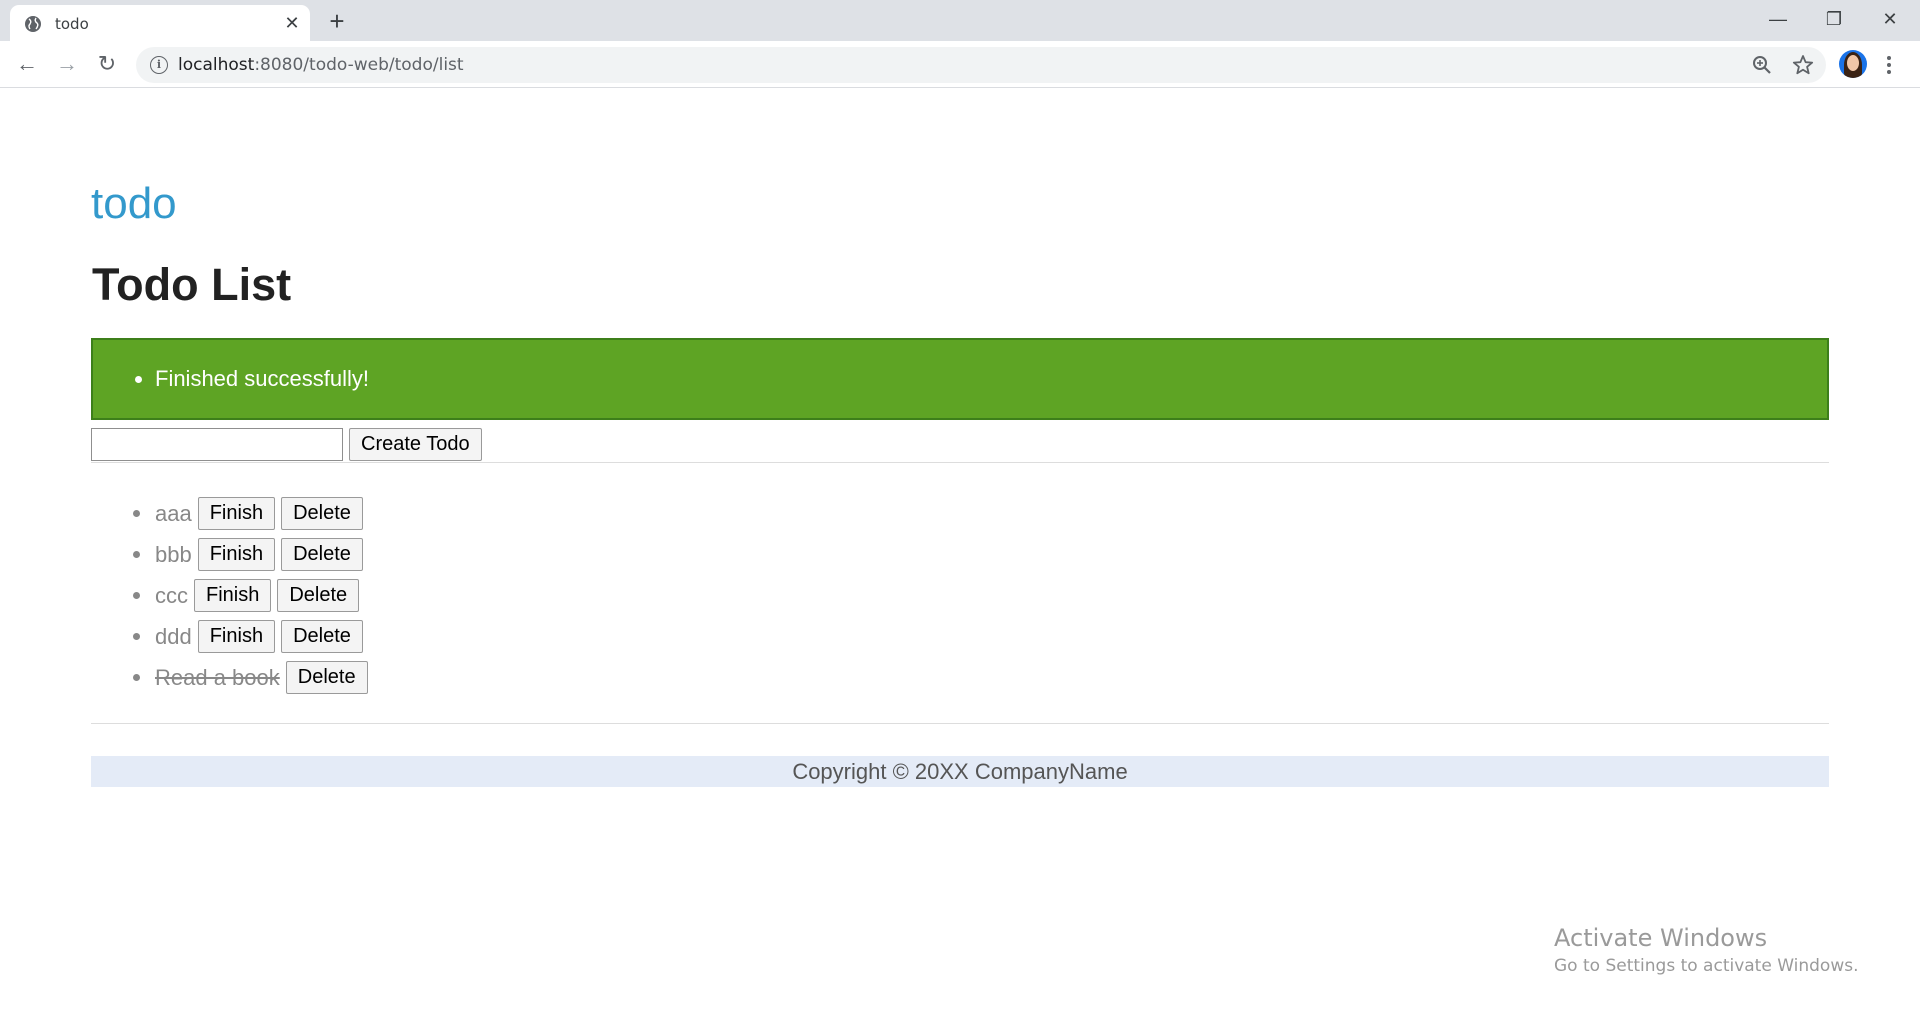  What do you see at coordinates (67, 64) in the screenshot?
I see `forward-button: →` at bounding box center [67, 64].